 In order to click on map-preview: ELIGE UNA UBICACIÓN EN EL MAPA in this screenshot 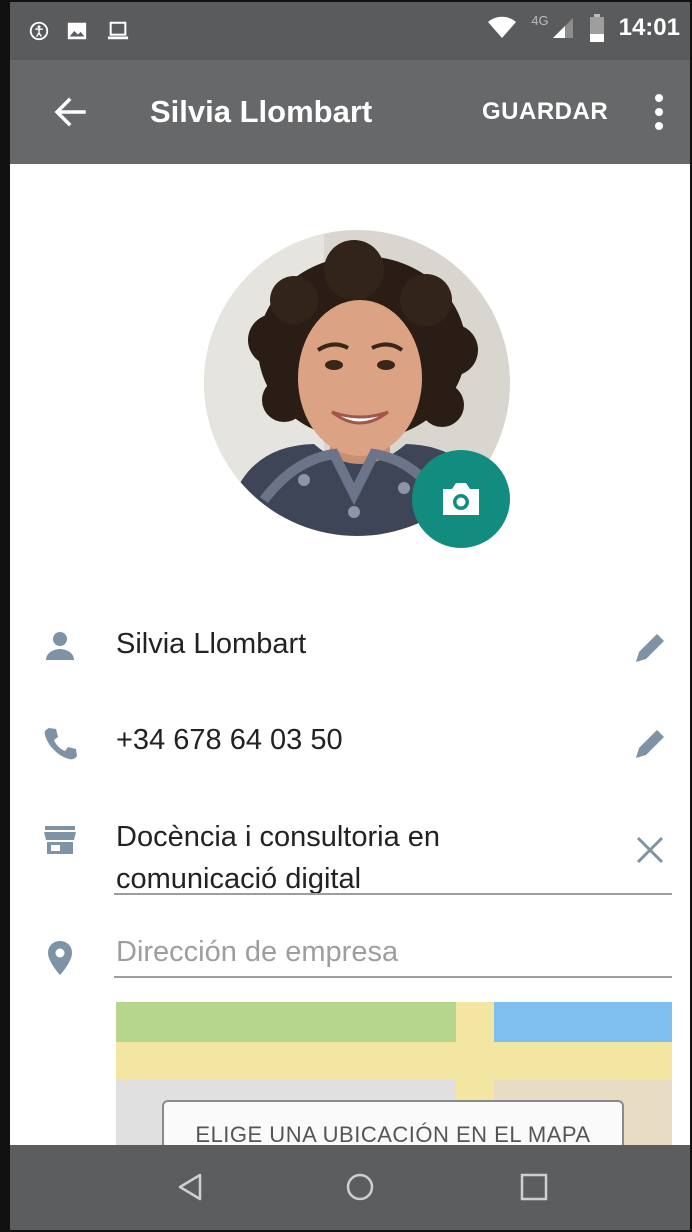, I will do `click(394, 1075)`.